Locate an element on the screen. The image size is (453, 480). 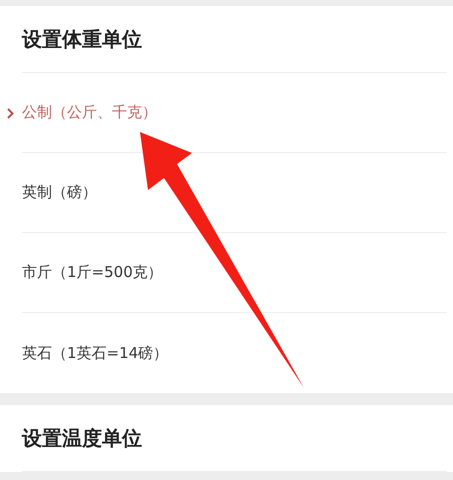
chevron-icon is located at coordinates (10, 113).